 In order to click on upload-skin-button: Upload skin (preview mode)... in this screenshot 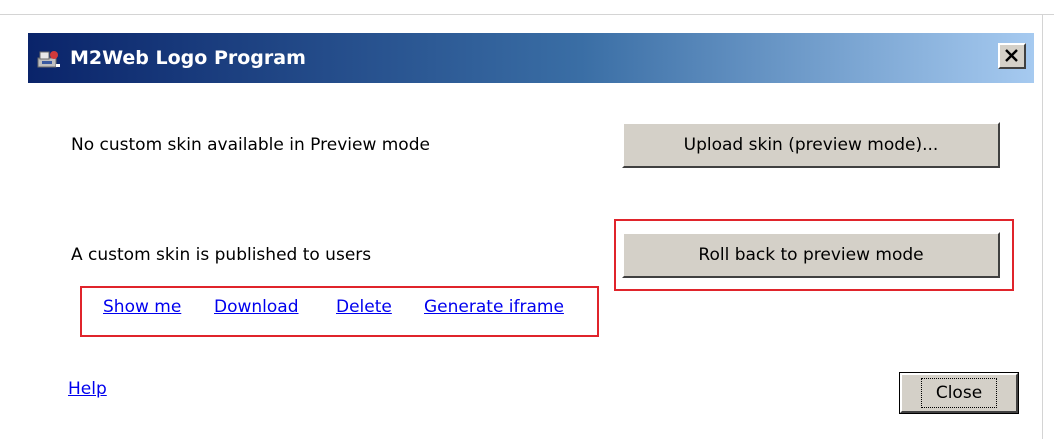, I will do `click(811, 145)`.